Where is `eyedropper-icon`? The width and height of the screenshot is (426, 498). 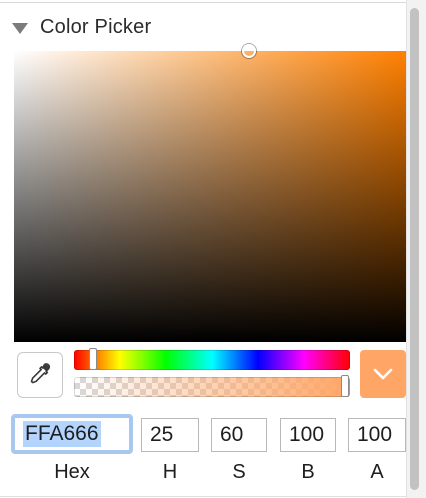
eyedropper-icon is located at coordinates (40, 373).